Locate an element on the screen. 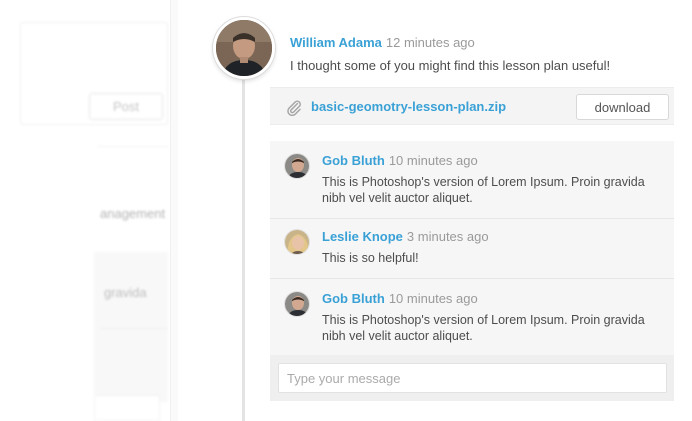 The height and width of the screenshot is (421, 692). background-rail is located at coordinates (174, 210).